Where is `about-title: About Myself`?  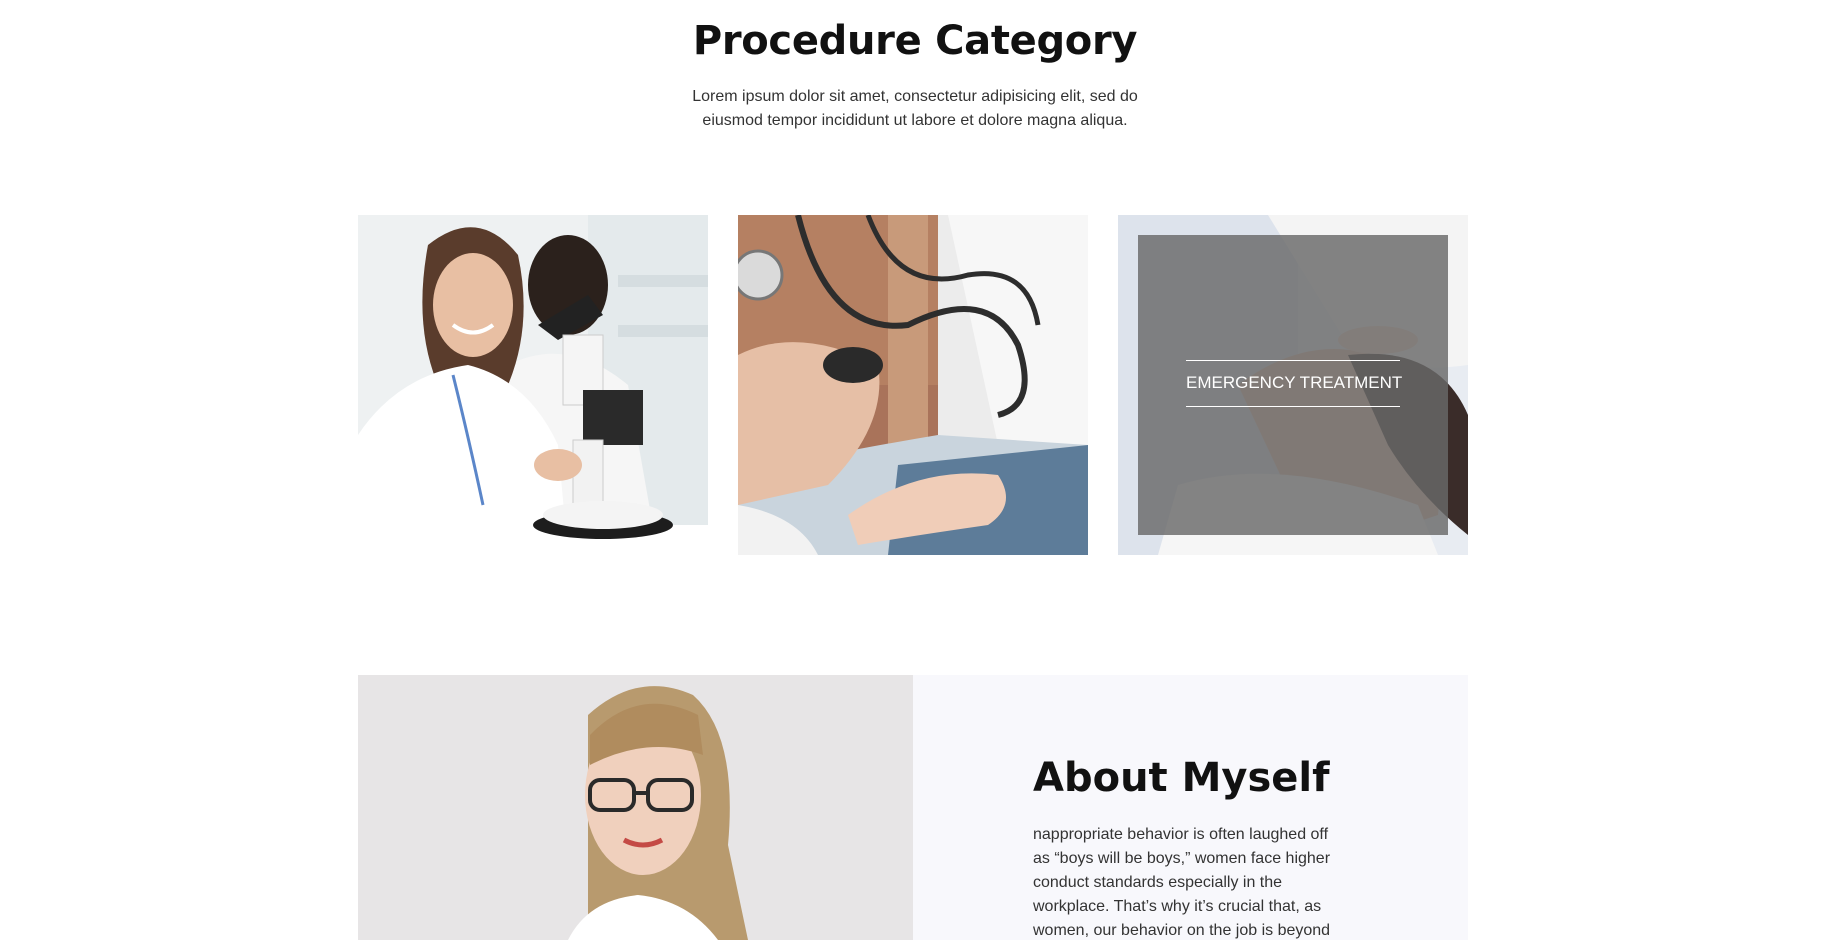 about-title: About Myself is located at coordinates (1181, 778).